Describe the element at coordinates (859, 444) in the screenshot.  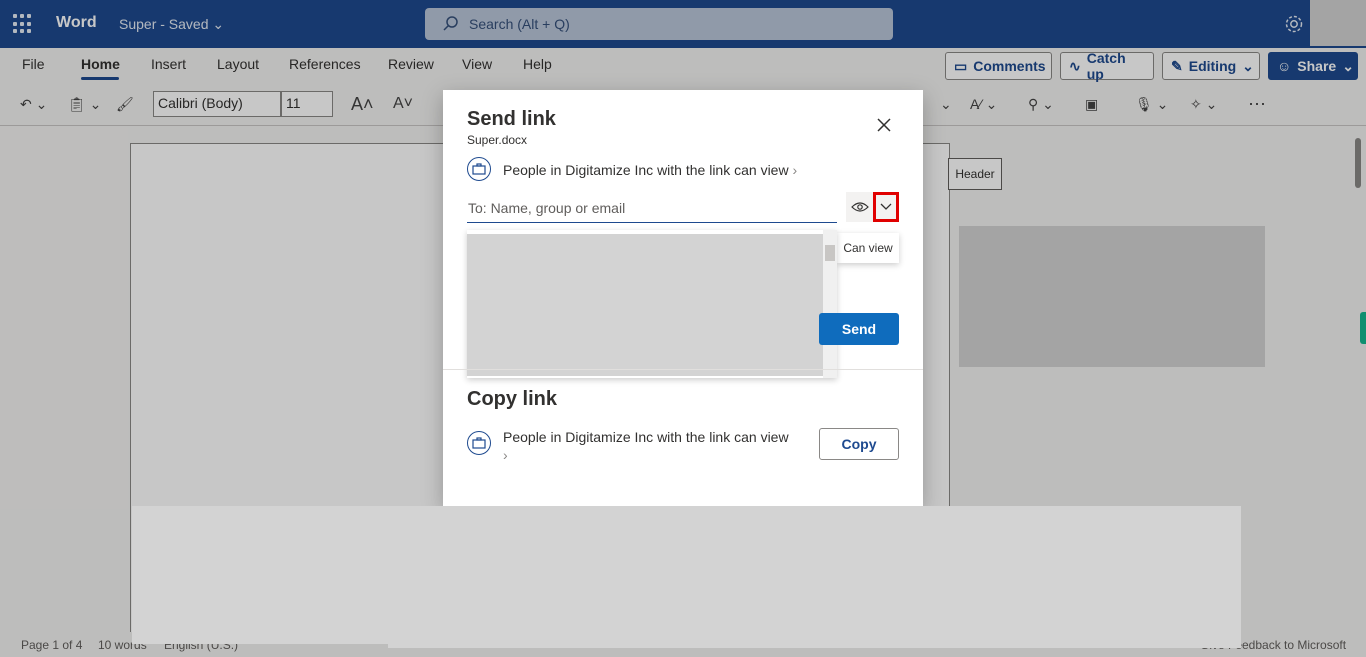
I see `copy-button: Copy` at that location.